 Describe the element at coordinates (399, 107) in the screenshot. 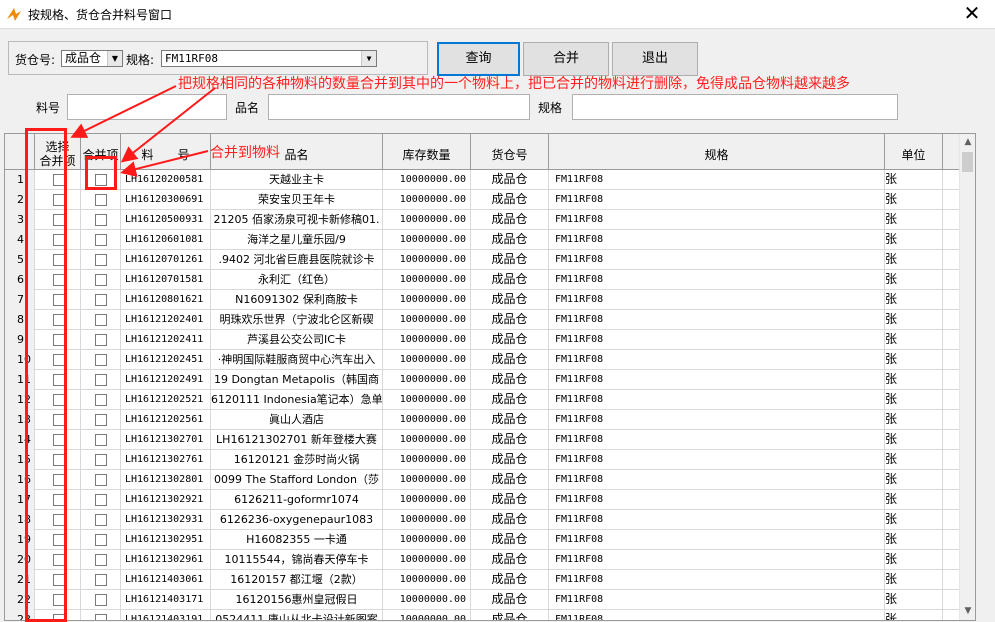

I see `name-input` at that location.